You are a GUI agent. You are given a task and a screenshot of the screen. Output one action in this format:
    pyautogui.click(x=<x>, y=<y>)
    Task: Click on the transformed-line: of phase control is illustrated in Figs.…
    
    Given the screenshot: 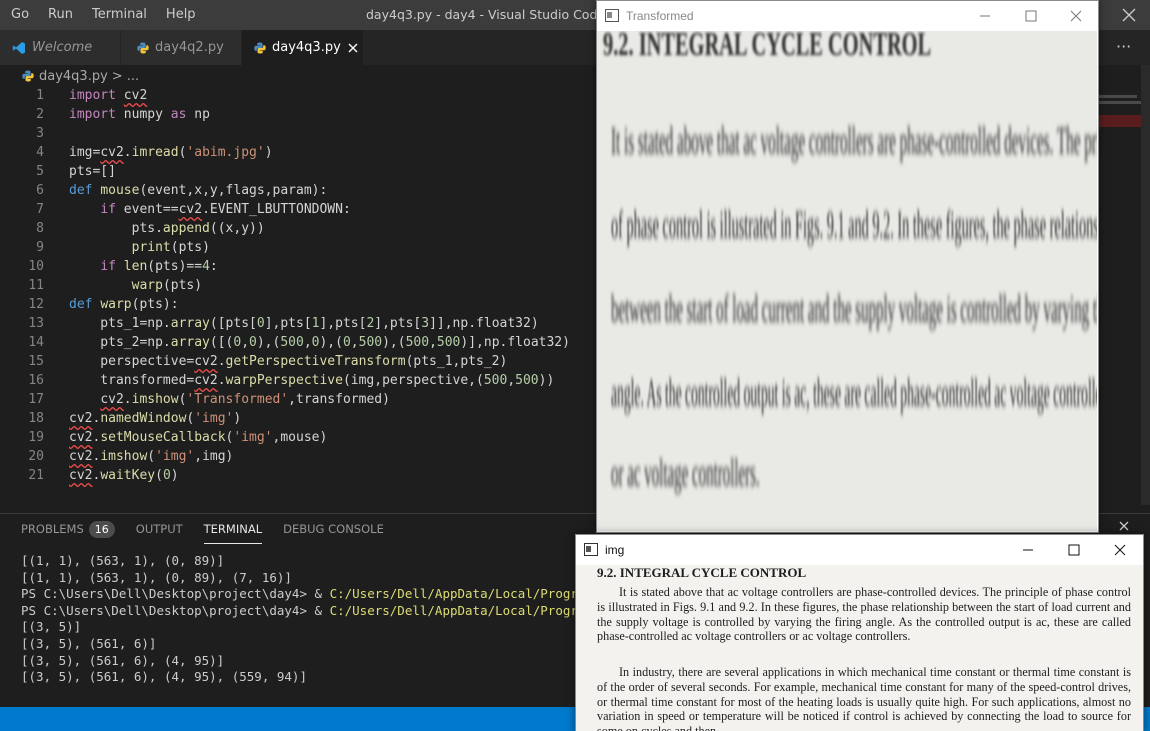 What is the action you would take?
    pyautogui.click(x=854, y=225)
    